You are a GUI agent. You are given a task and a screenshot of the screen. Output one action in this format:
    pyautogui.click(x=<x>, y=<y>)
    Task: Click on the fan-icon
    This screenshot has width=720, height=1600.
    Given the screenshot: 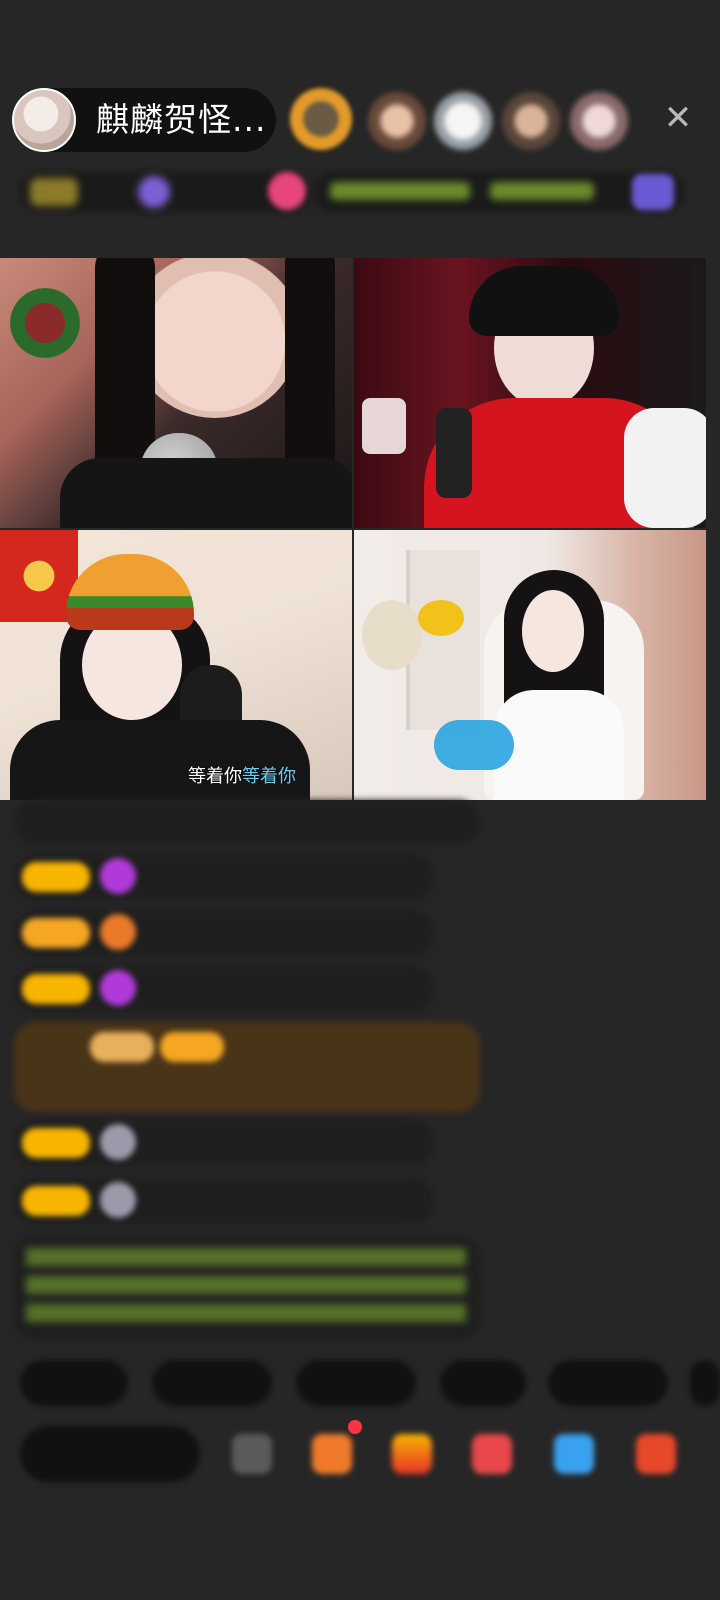 What is the action you would take?
    pyautogui.click(x=118, y=932)
    